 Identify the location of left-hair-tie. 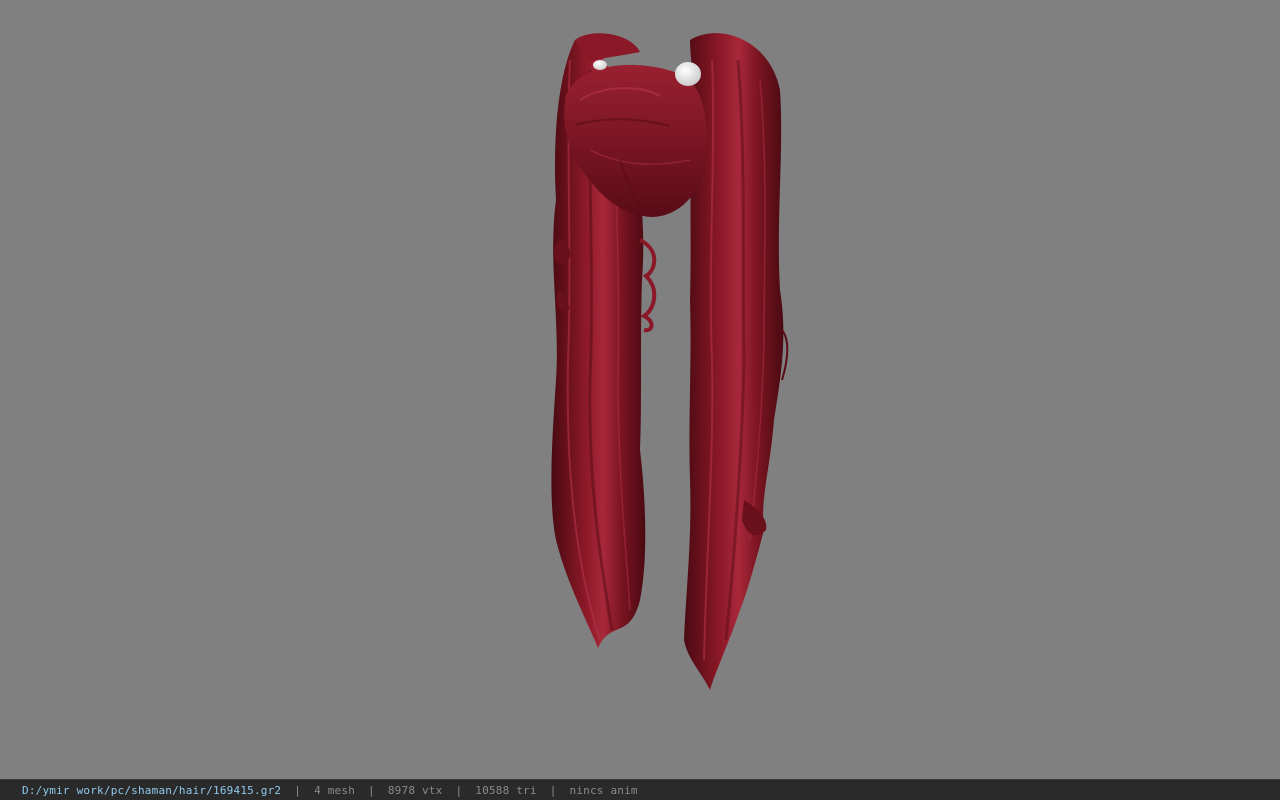
(600, 65).